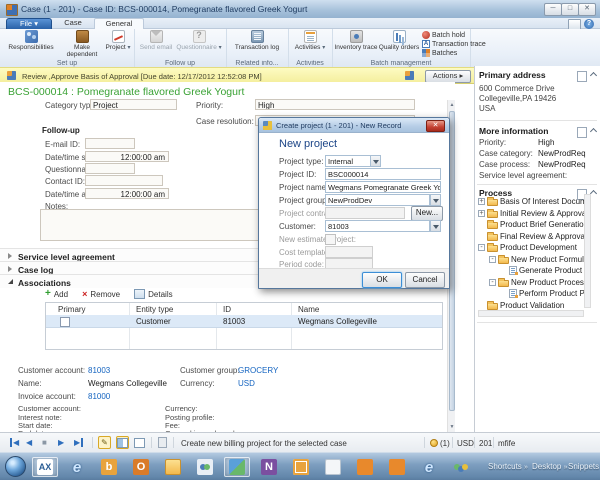  I want to click on paste-button, so click(162, 442).